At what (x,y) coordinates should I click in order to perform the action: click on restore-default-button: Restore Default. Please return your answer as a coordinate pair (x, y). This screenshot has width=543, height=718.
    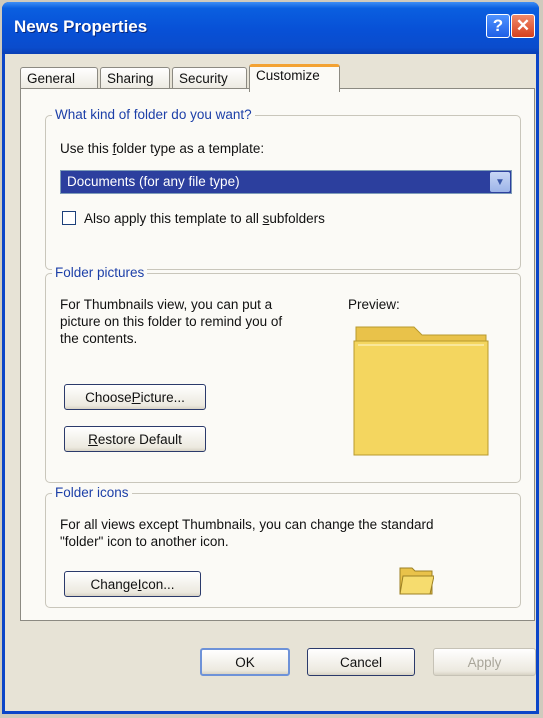
    Looking at the image, I should click on (135, 439).